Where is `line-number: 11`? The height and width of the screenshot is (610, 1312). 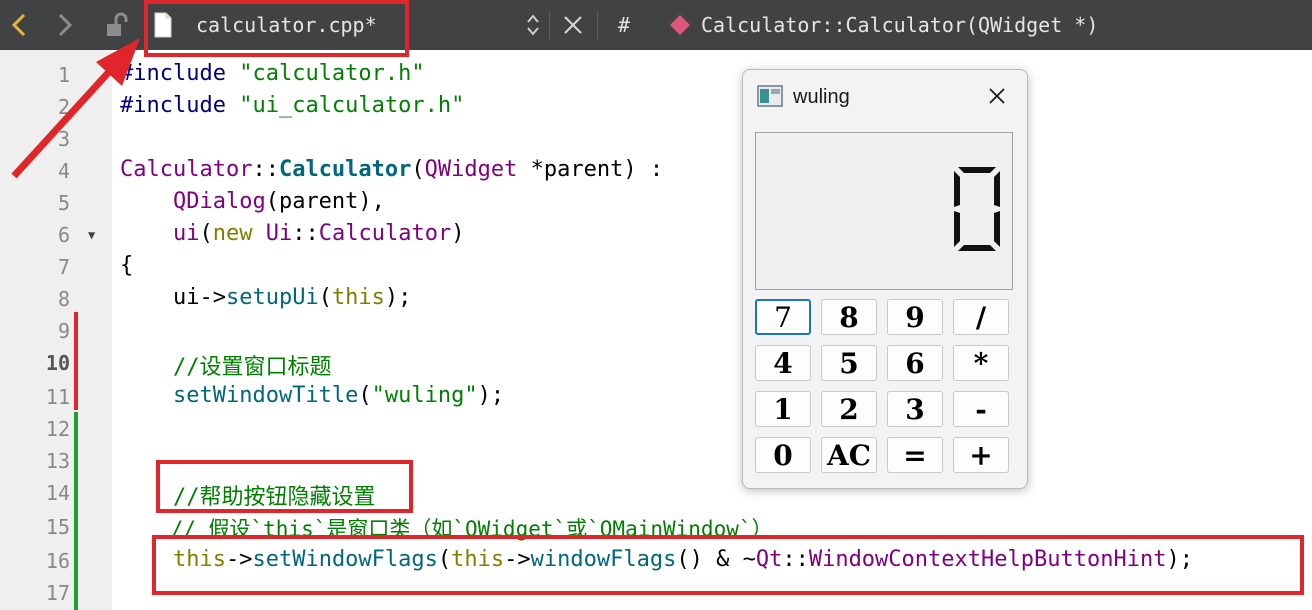
line-number: 11 is located at coordinates (57, 397).